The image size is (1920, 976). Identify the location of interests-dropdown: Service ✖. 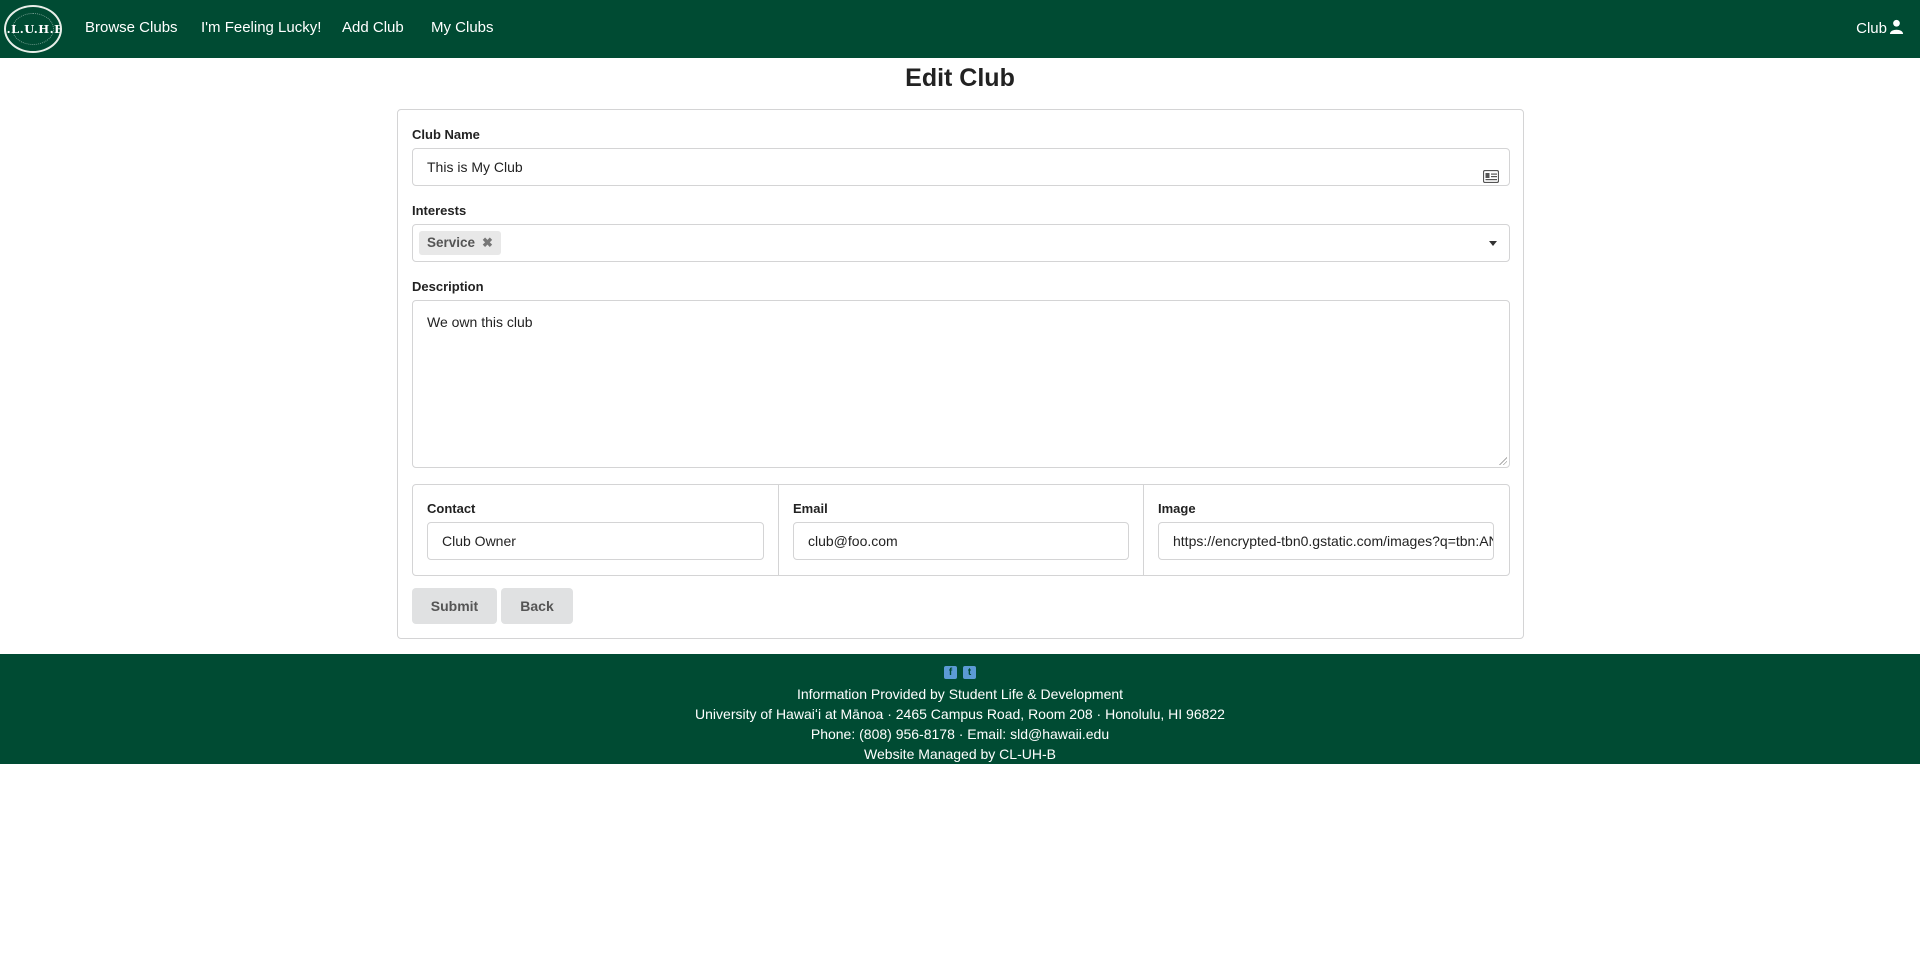
(961, 243).